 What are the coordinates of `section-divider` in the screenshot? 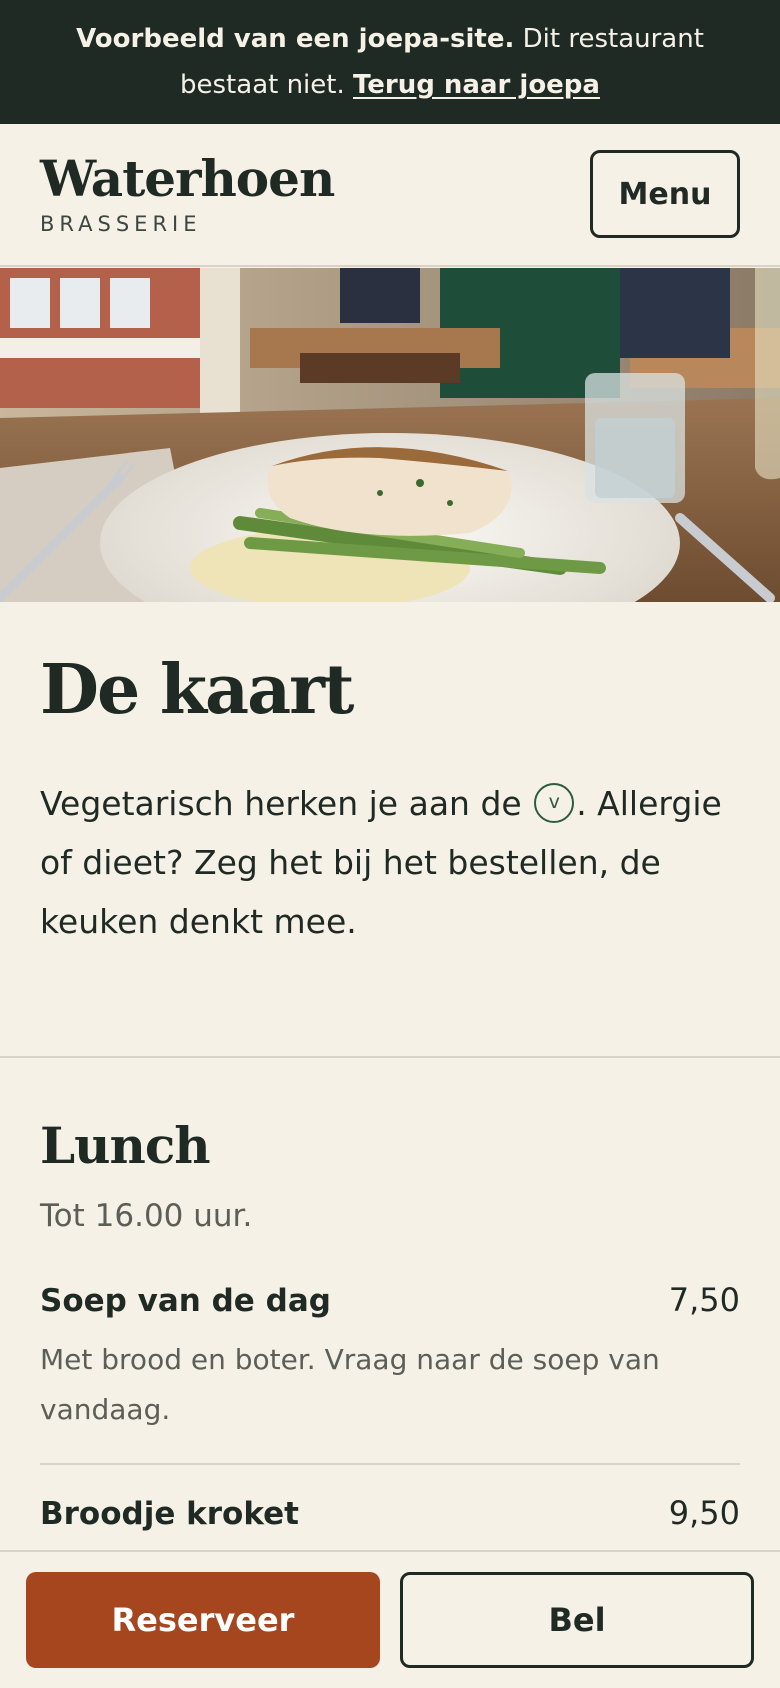 It's located at (390, 1057).